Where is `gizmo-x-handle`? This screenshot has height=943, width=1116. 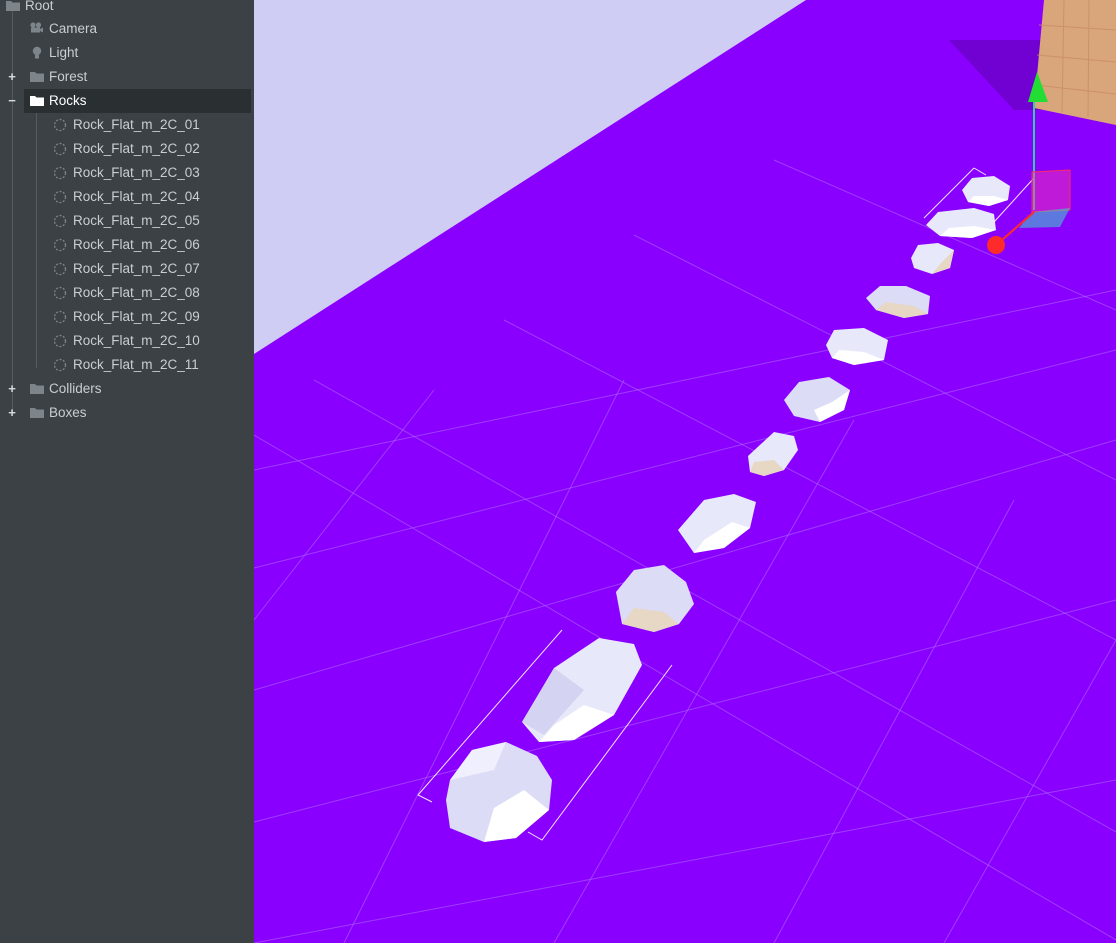
gizmo-x-handle is located at coordinates (996, 245).